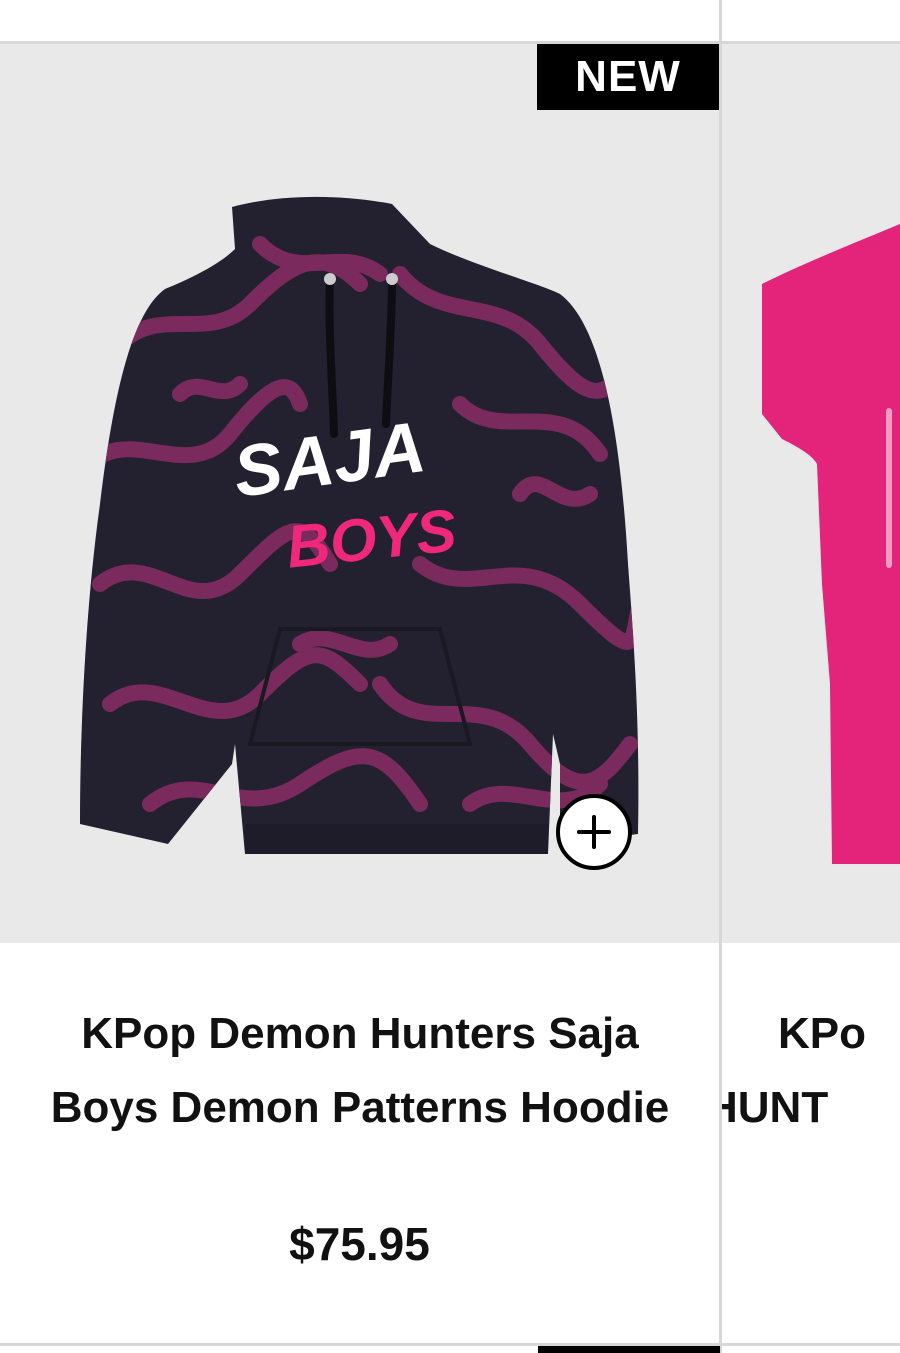  I want to click on tshirt-image, so click(811, 493).